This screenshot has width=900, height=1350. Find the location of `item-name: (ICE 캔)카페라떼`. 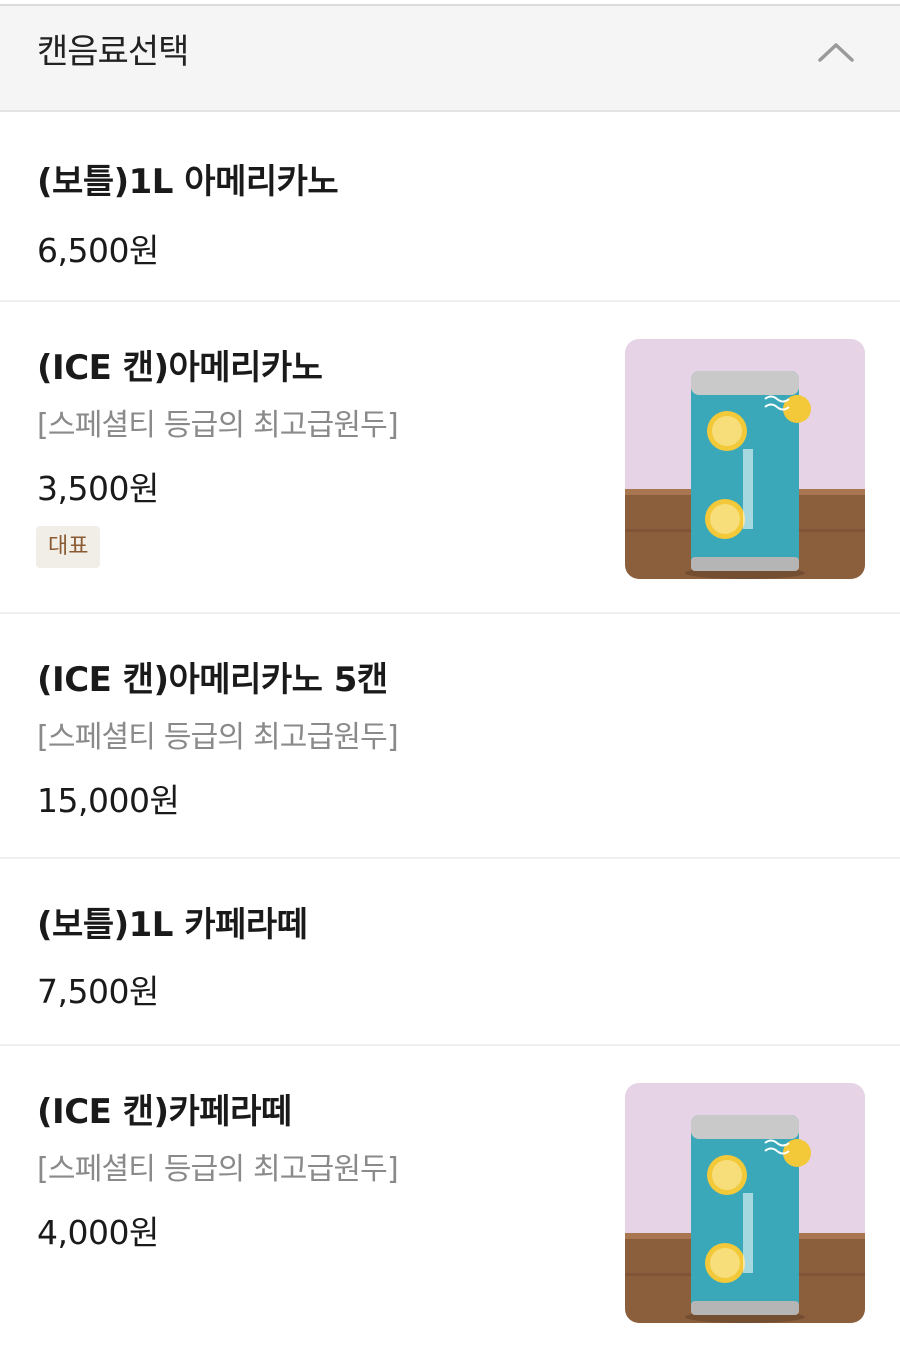

item-name: (ICE 캔)카페라떼 is located at coordinates (164, 1112).